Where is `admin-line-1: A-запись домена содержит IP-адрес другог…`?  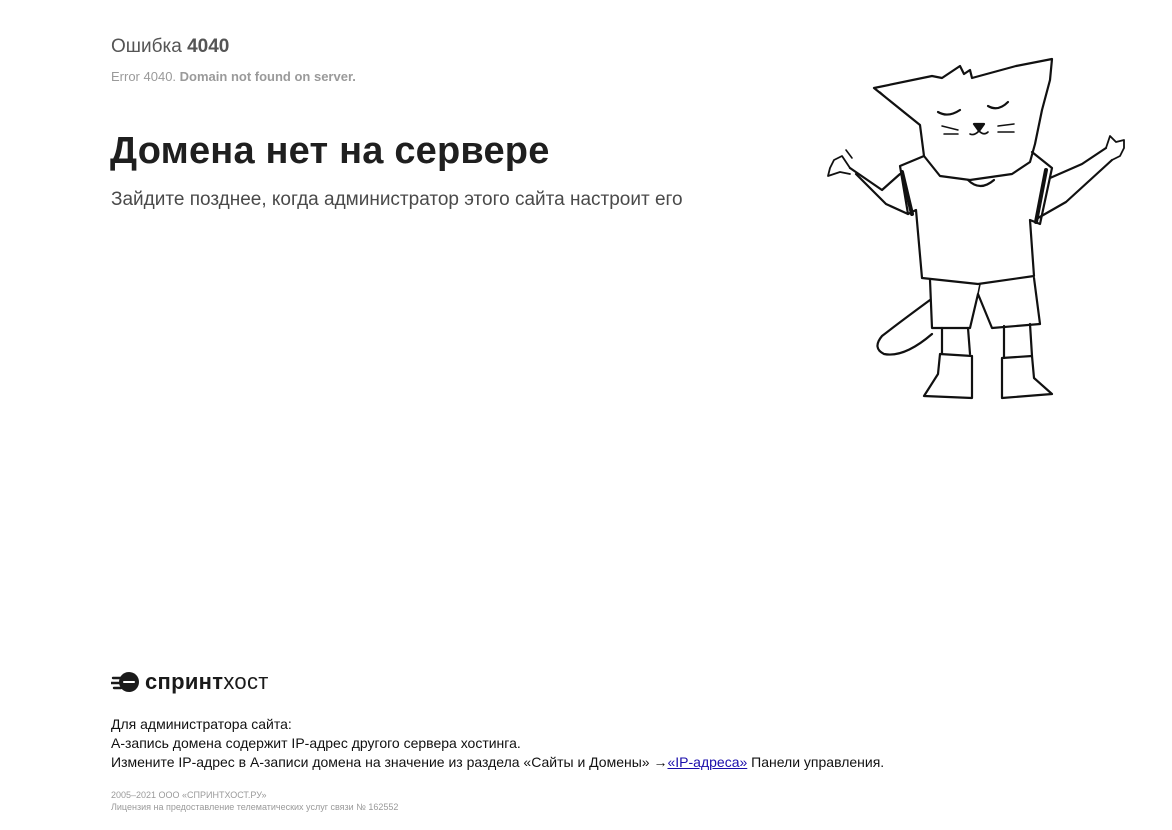 admin-line-1: A-запись домена содержит IP-адрес другог… is located at coordinates (316, 743).